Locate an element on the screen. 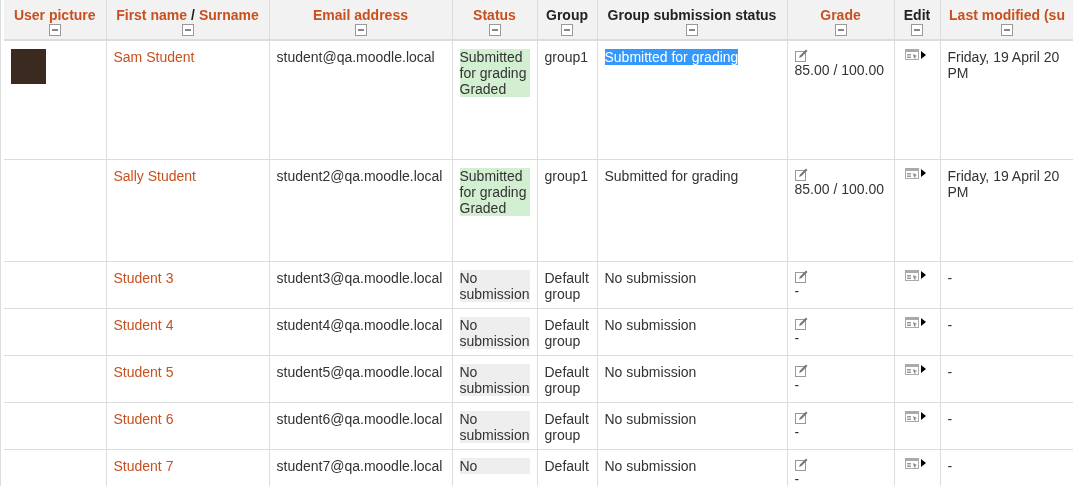  student-name-link: Sally Student is located at coordinates (154, 175).